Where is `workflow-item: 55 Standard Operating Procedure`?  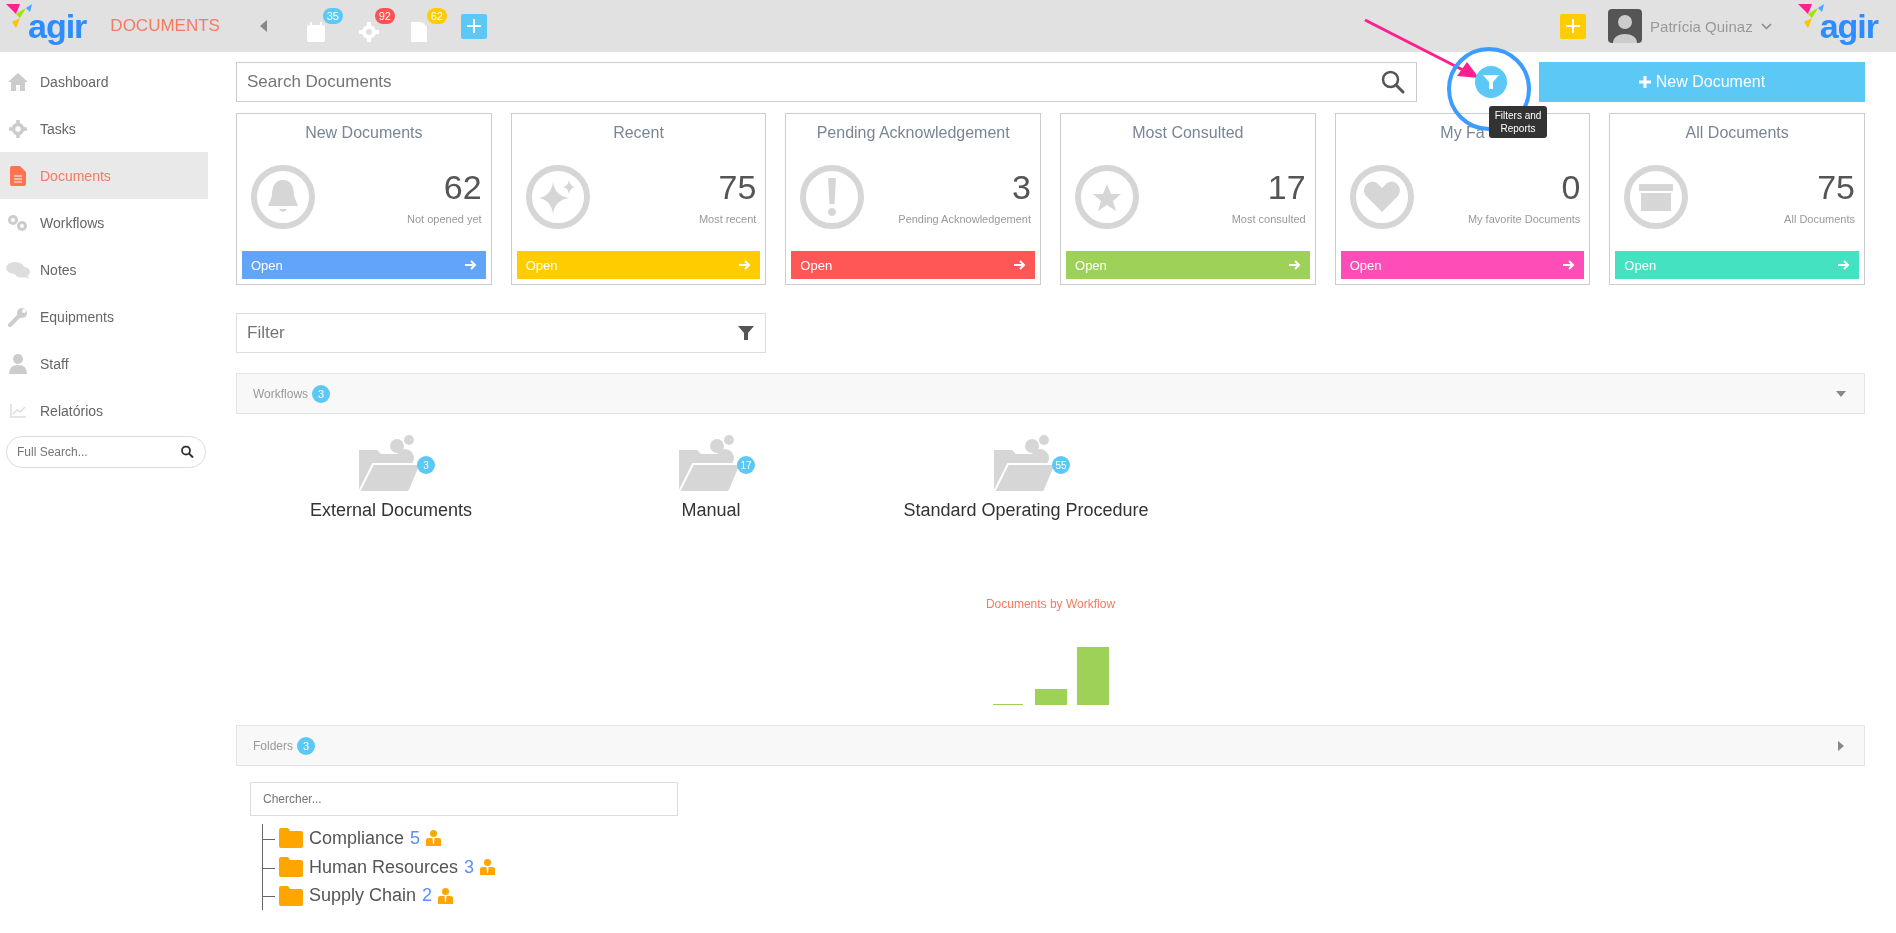 workflow-item: 55 Standard Operating Procedure is located at coordinates (1026, 477).